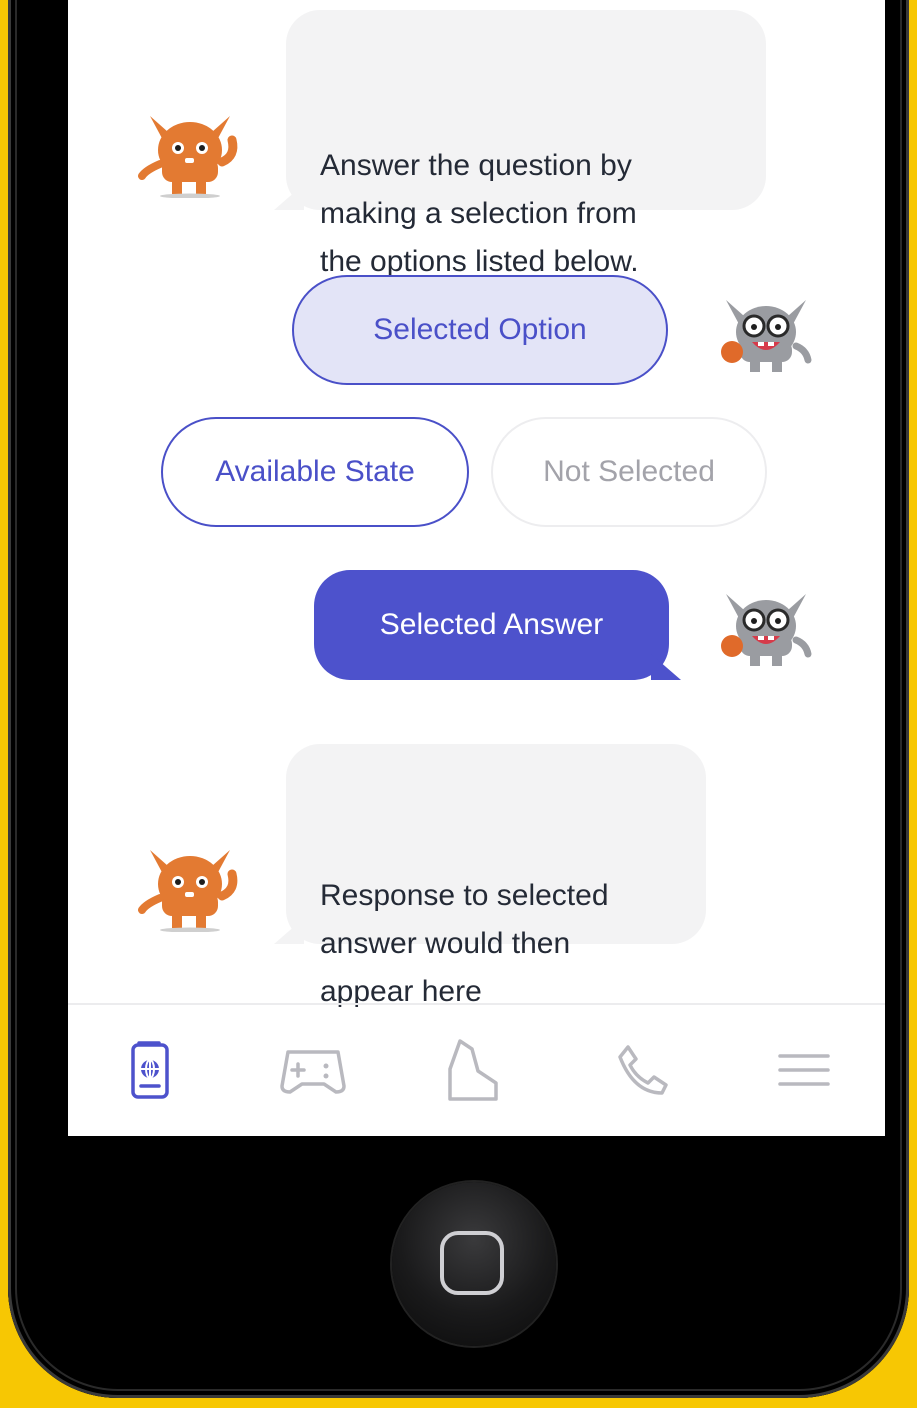 The image size is (917, 1408). I want to click on nav-passport, so click(150, 1070).